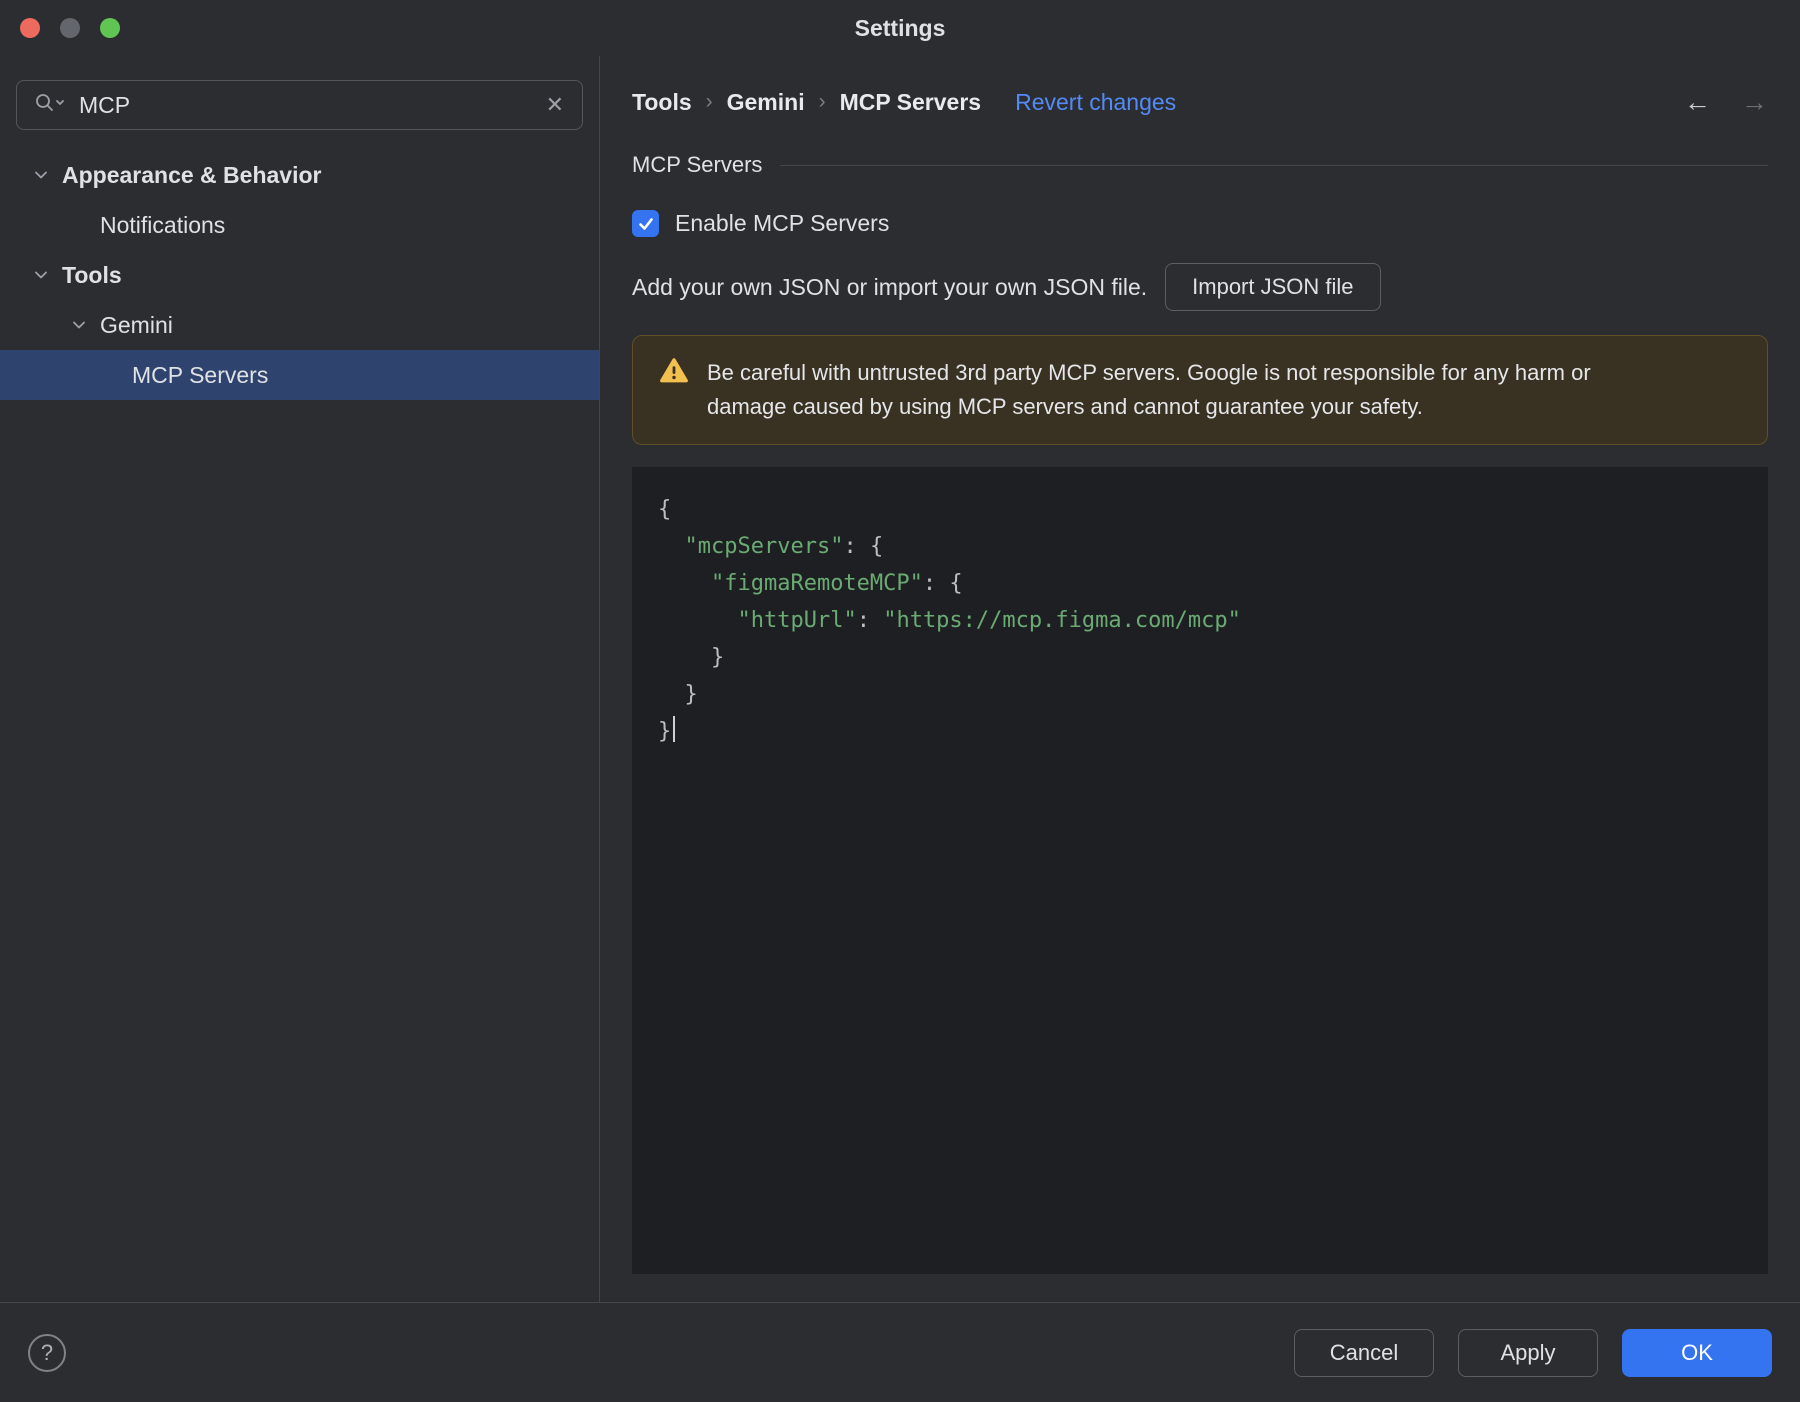 This screenshot has height=1402, width=1800. I want to click on forward-arrow-icon: →, so click(1754, 102).